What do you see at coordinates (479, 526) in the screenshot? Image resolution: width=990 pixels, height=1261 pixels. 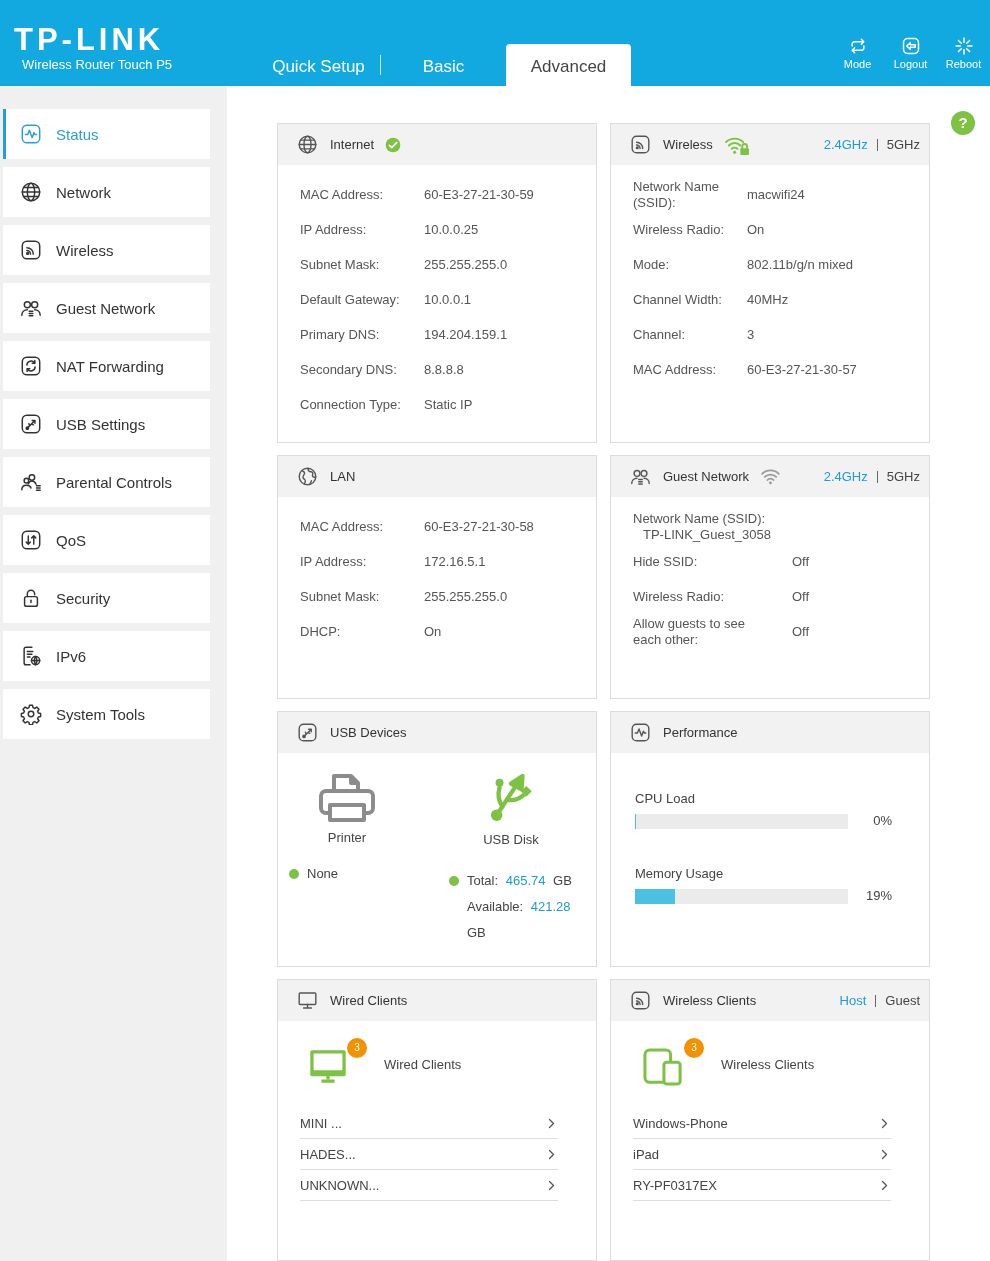 I see `field-value: 60-E3-27-21-30-58` at bounding box center [479, 526].